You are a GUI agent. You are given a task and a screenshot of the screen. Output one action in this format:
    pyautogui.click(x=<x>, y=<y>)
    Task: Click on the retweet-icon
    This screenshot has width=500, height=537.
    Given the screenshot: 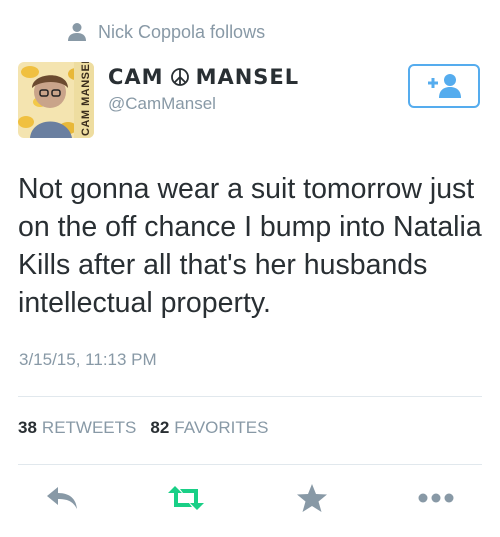 What is the action you would take?
    pyautogui.click(x=186, y=498)
    